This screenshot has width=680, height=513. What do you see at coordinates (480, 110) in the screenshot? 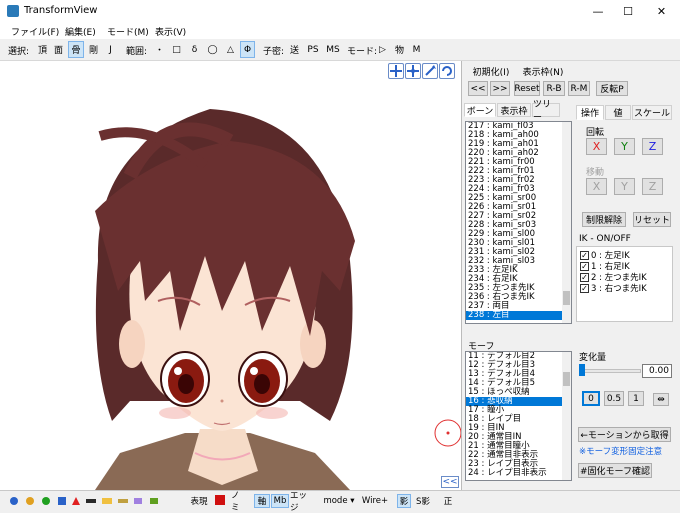
I see `tab-bone: ボーン` at bounding box center [480, 110].